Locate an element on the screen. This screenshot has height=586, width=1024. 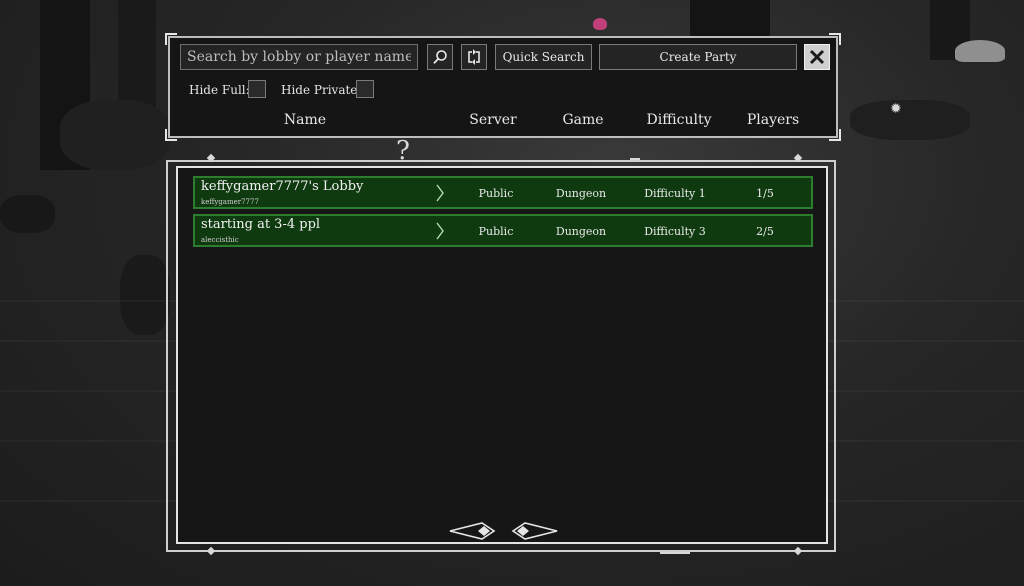
quick-search-button: Quick Search is located at coordinates (543, 57).